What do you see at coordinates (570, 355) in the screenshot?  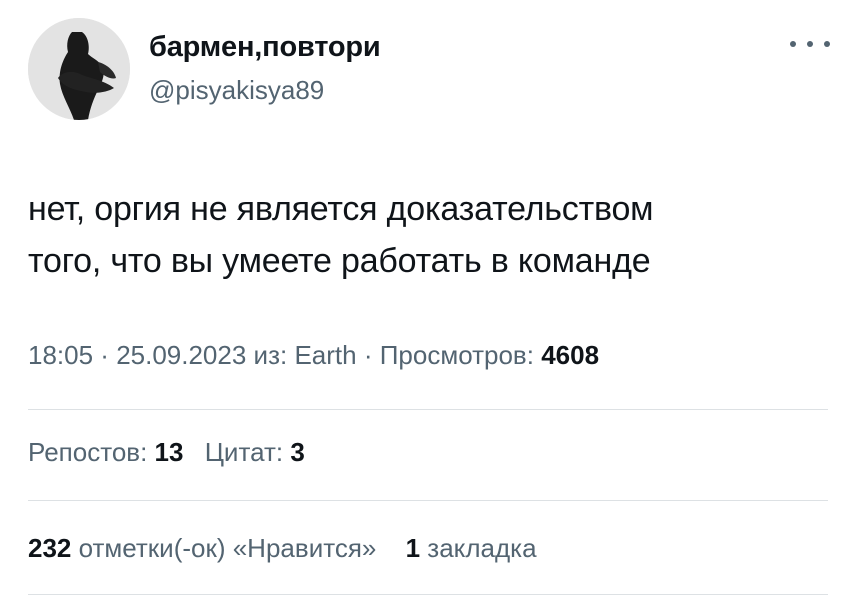 I see `views-count: 4608` at bounding box center [570, 355].